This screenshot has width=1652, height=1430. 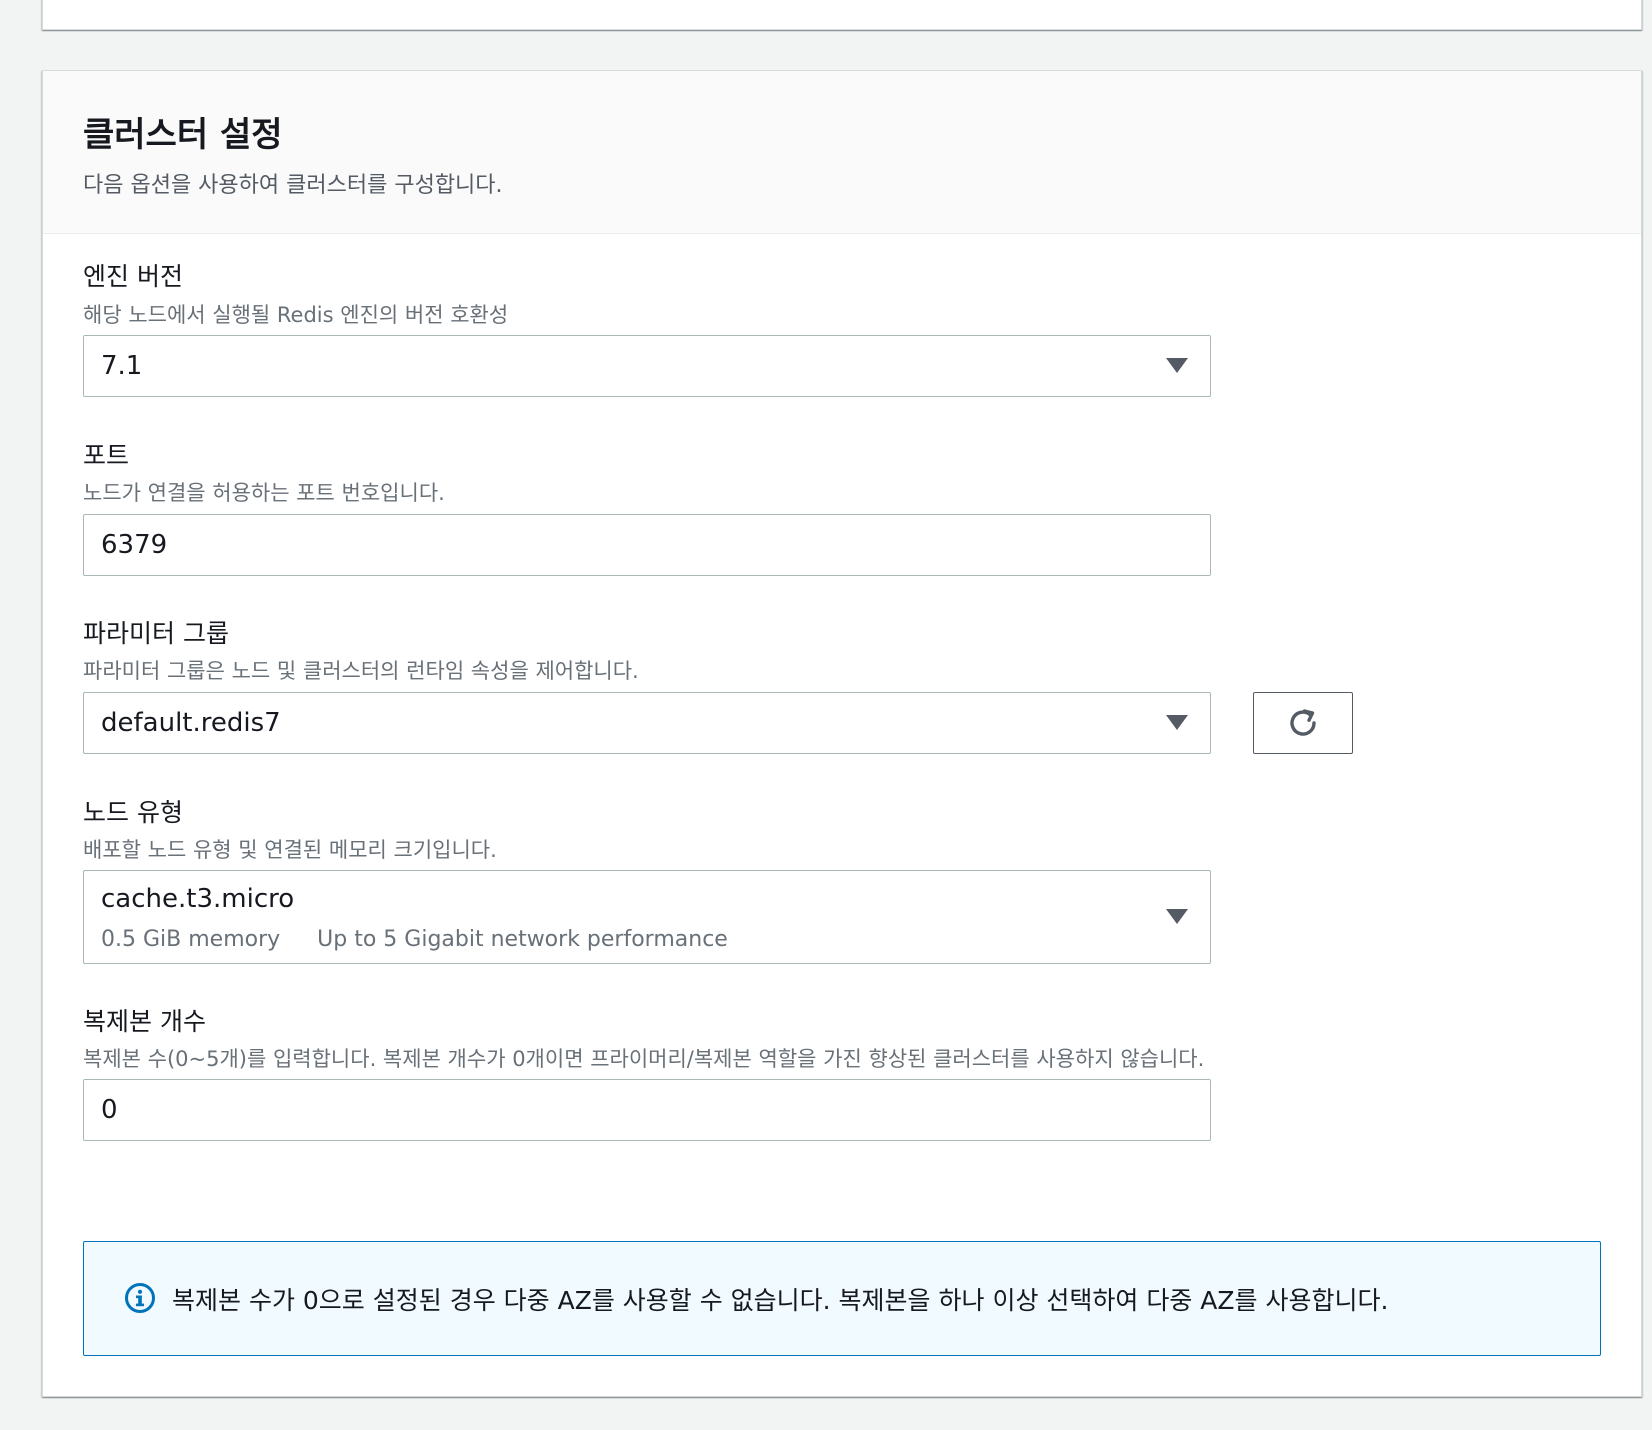 I want to click on previous-panel, so click(x=842, y=15).